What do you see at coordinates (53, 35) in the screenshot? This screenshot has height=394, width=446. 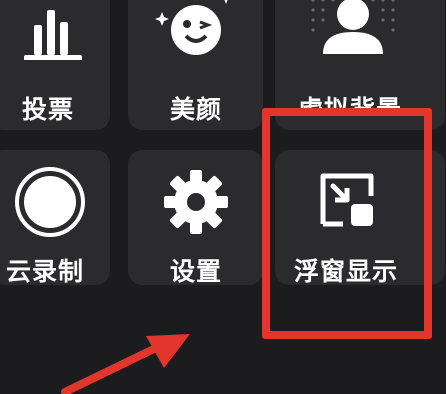 I see `poll-bars-icon` at bounding box center [53, 35].